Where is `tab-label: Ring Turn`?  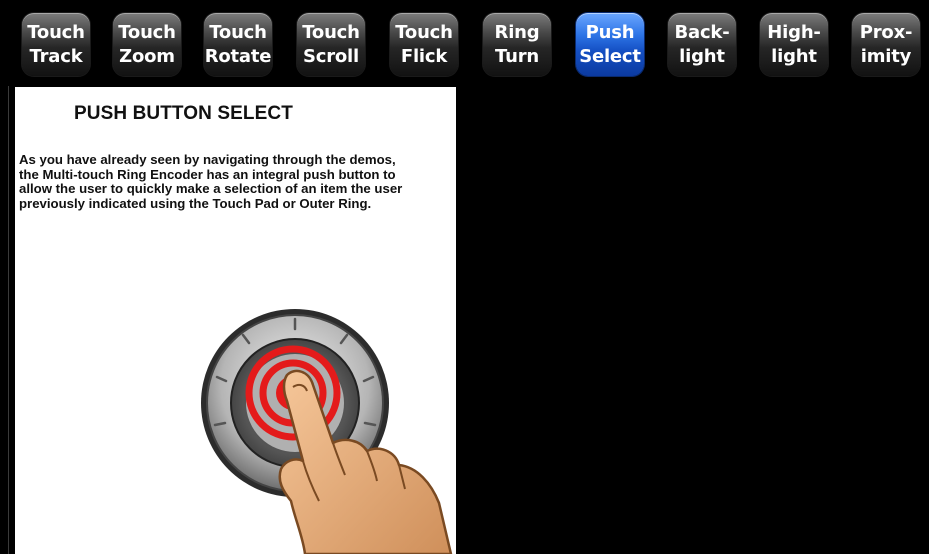 tab-label: Ring Turn is located at coordinates (517, 44).